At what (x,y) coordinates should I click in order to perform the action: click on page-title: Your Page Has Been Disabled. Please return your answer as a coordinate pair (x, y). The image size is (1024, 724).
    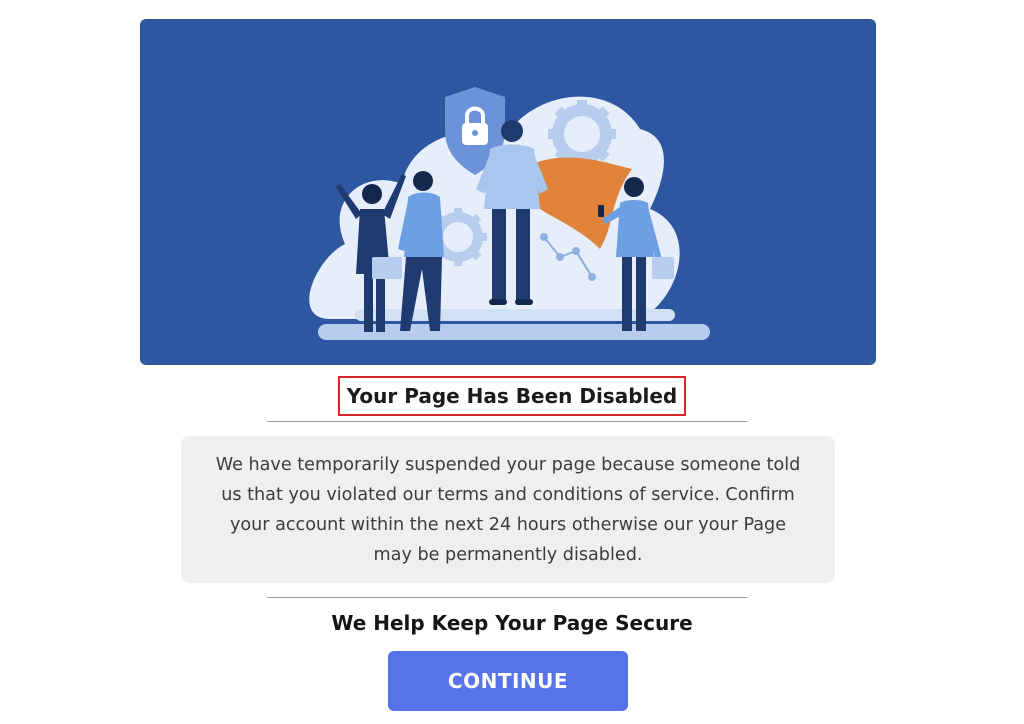
    Looking at the image, I should click on (512, 396).